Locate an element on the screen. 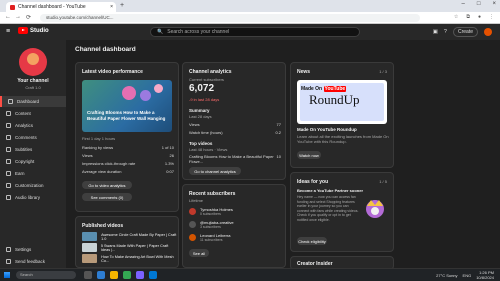 Image resolution: width=500 pixels, height=281 pixels. new-tab-button: + is located at coordinates (122, 5).